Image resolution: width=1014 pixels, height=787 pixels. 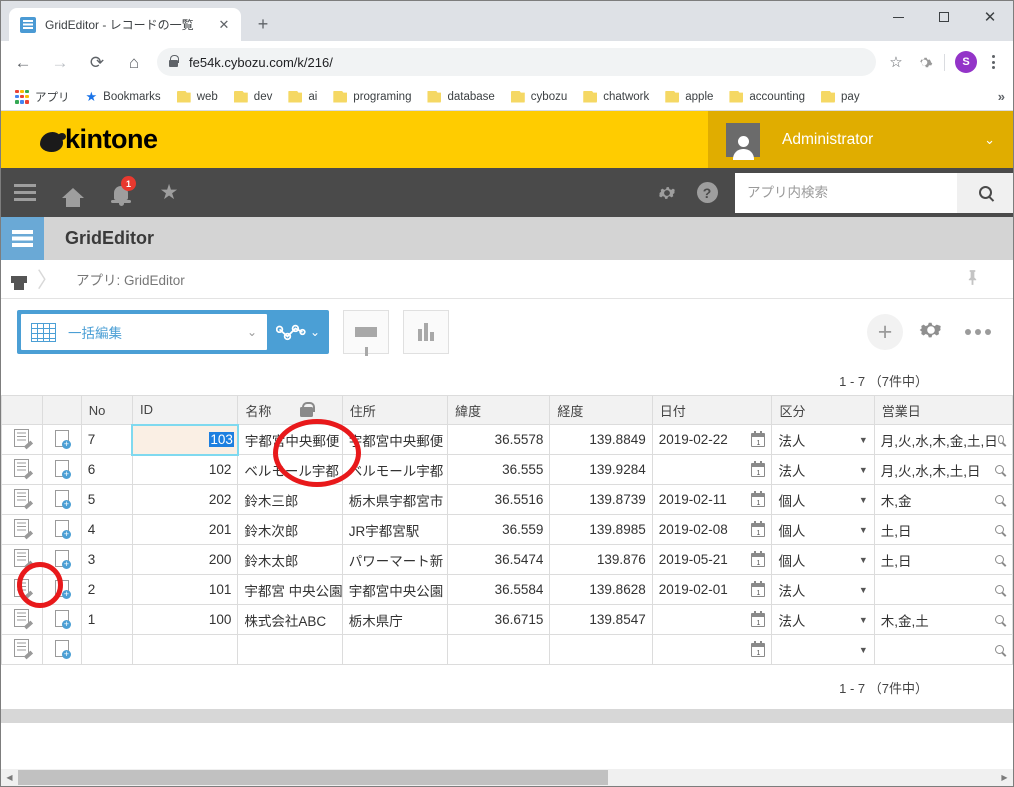 What do you see at coordinates (707, 192) in the screenshot?
I see `help-icon: ?` at bounding box center [707, 192].